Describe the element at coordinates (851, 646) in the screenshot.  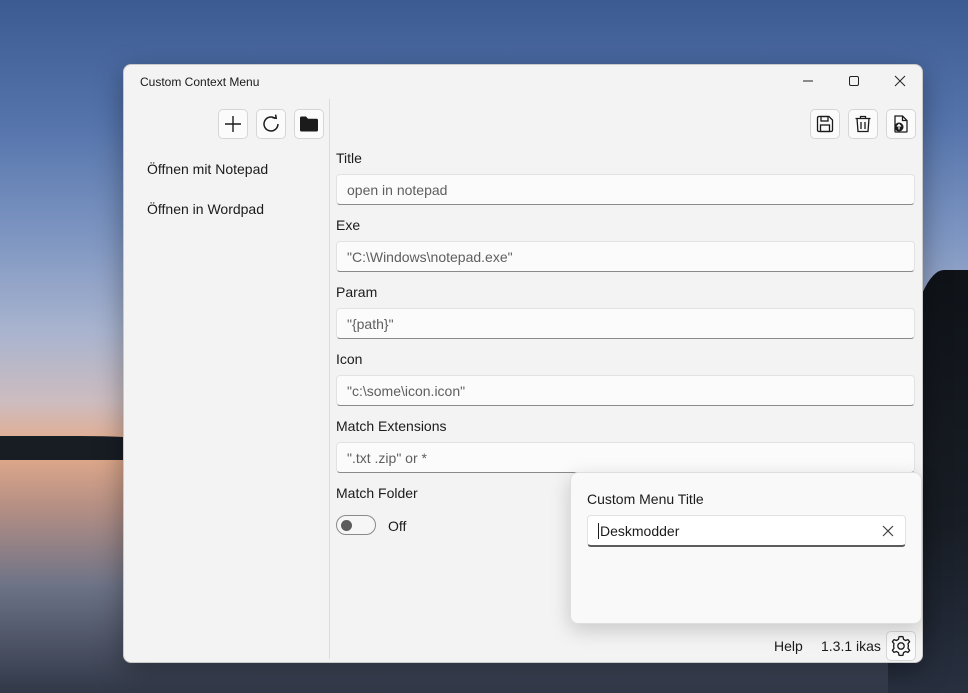
I see `version-text: 1.3.1 ikas` at that location.